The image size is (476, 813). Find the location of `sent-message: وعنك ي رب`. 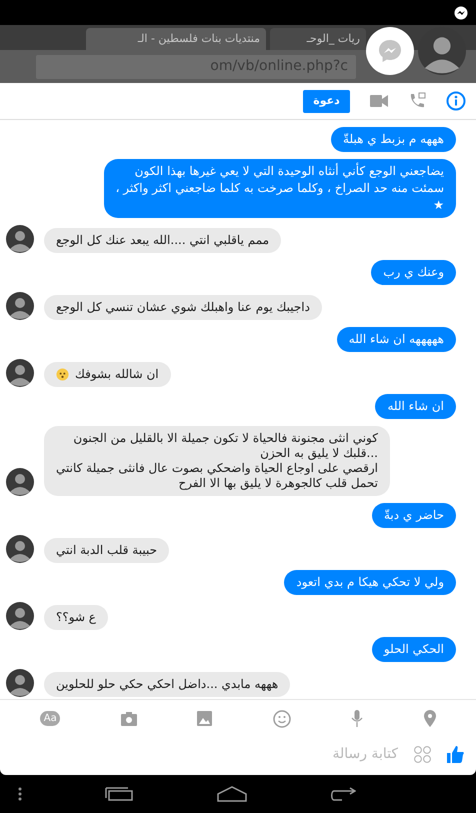

sent-message: وعنك ي رب is located at coordinates (413, 272).